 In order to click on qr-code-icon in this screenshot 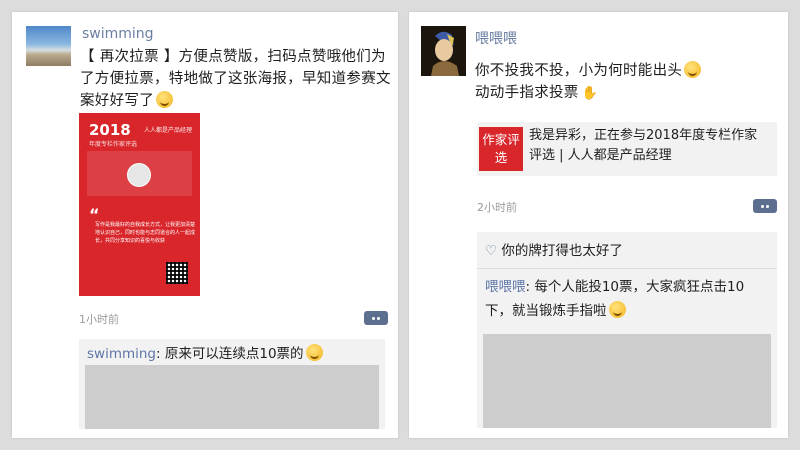, I will do `click(177, 273)`.